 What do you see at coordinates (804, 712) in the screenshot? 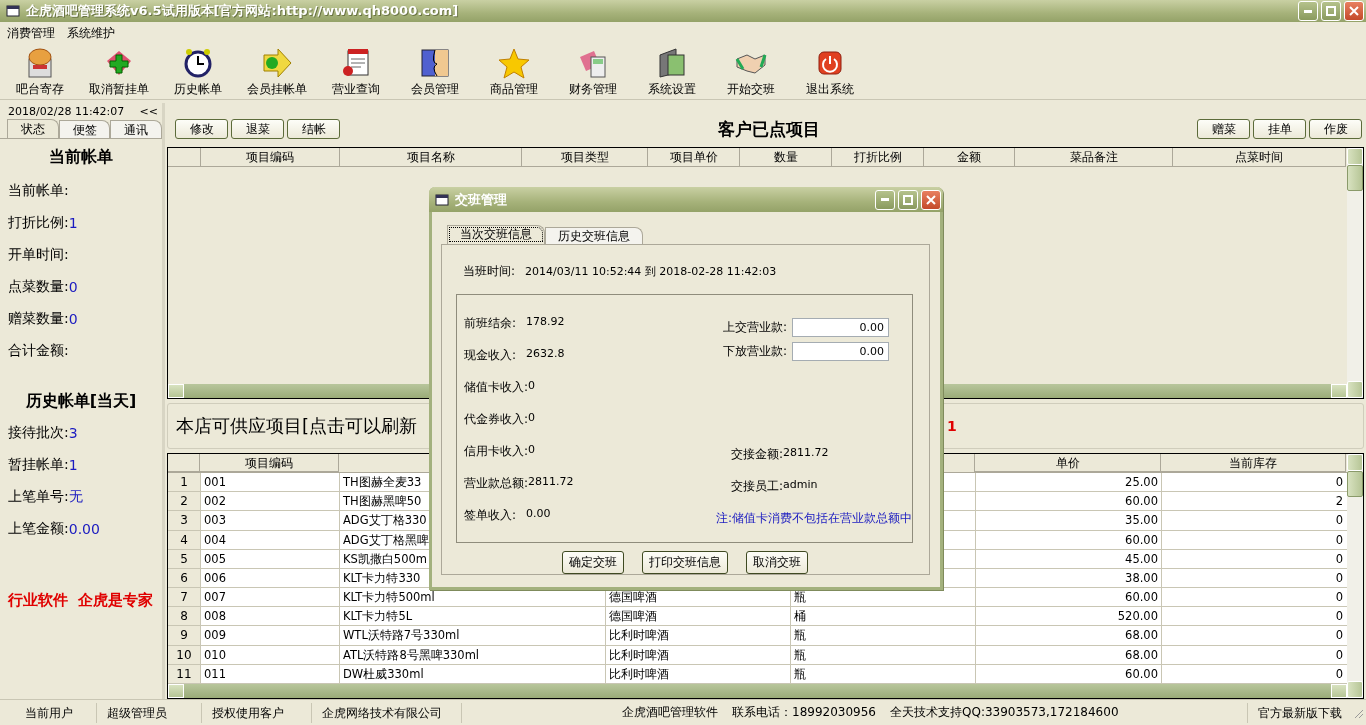
I see `status-text: 联系电话：18992030956` at bounding box center [804, 712].